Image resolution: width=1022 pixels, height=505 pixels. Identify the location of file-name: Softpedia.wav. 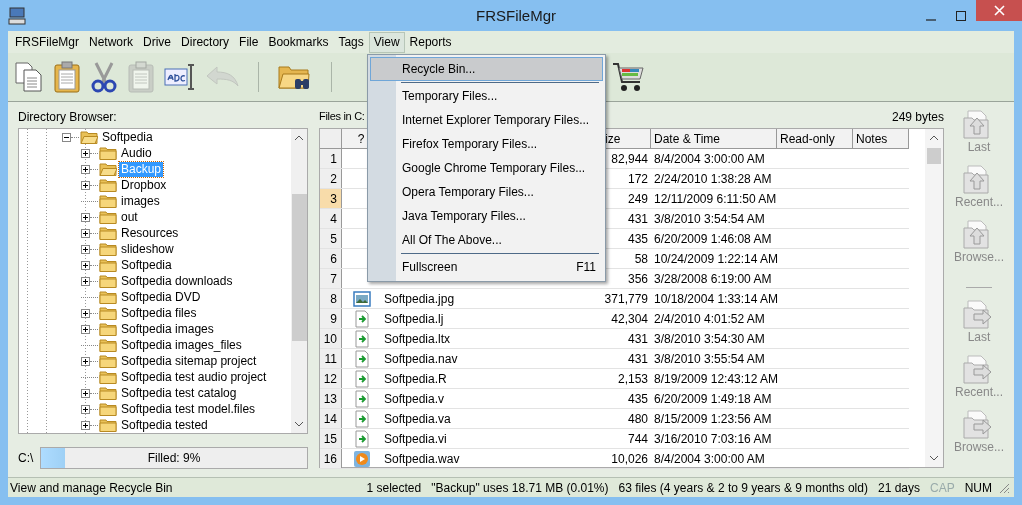
(422, 459).